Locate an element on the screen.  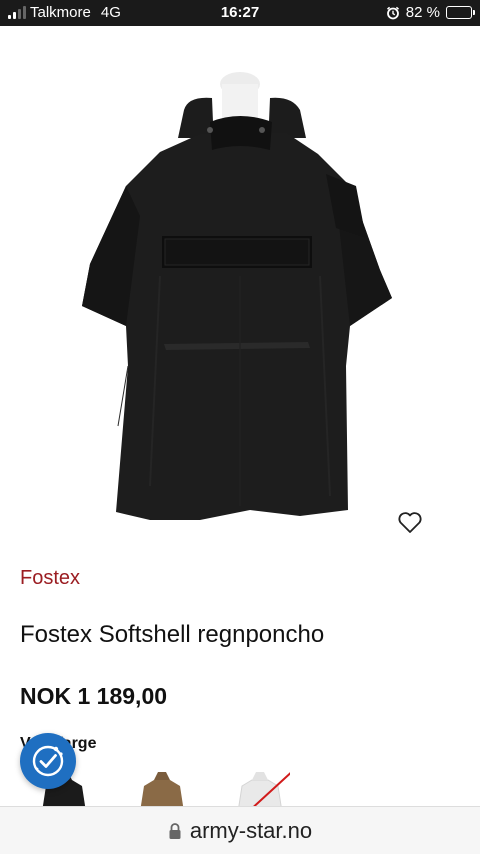
battery-icon is located at coordinates (460, 12).